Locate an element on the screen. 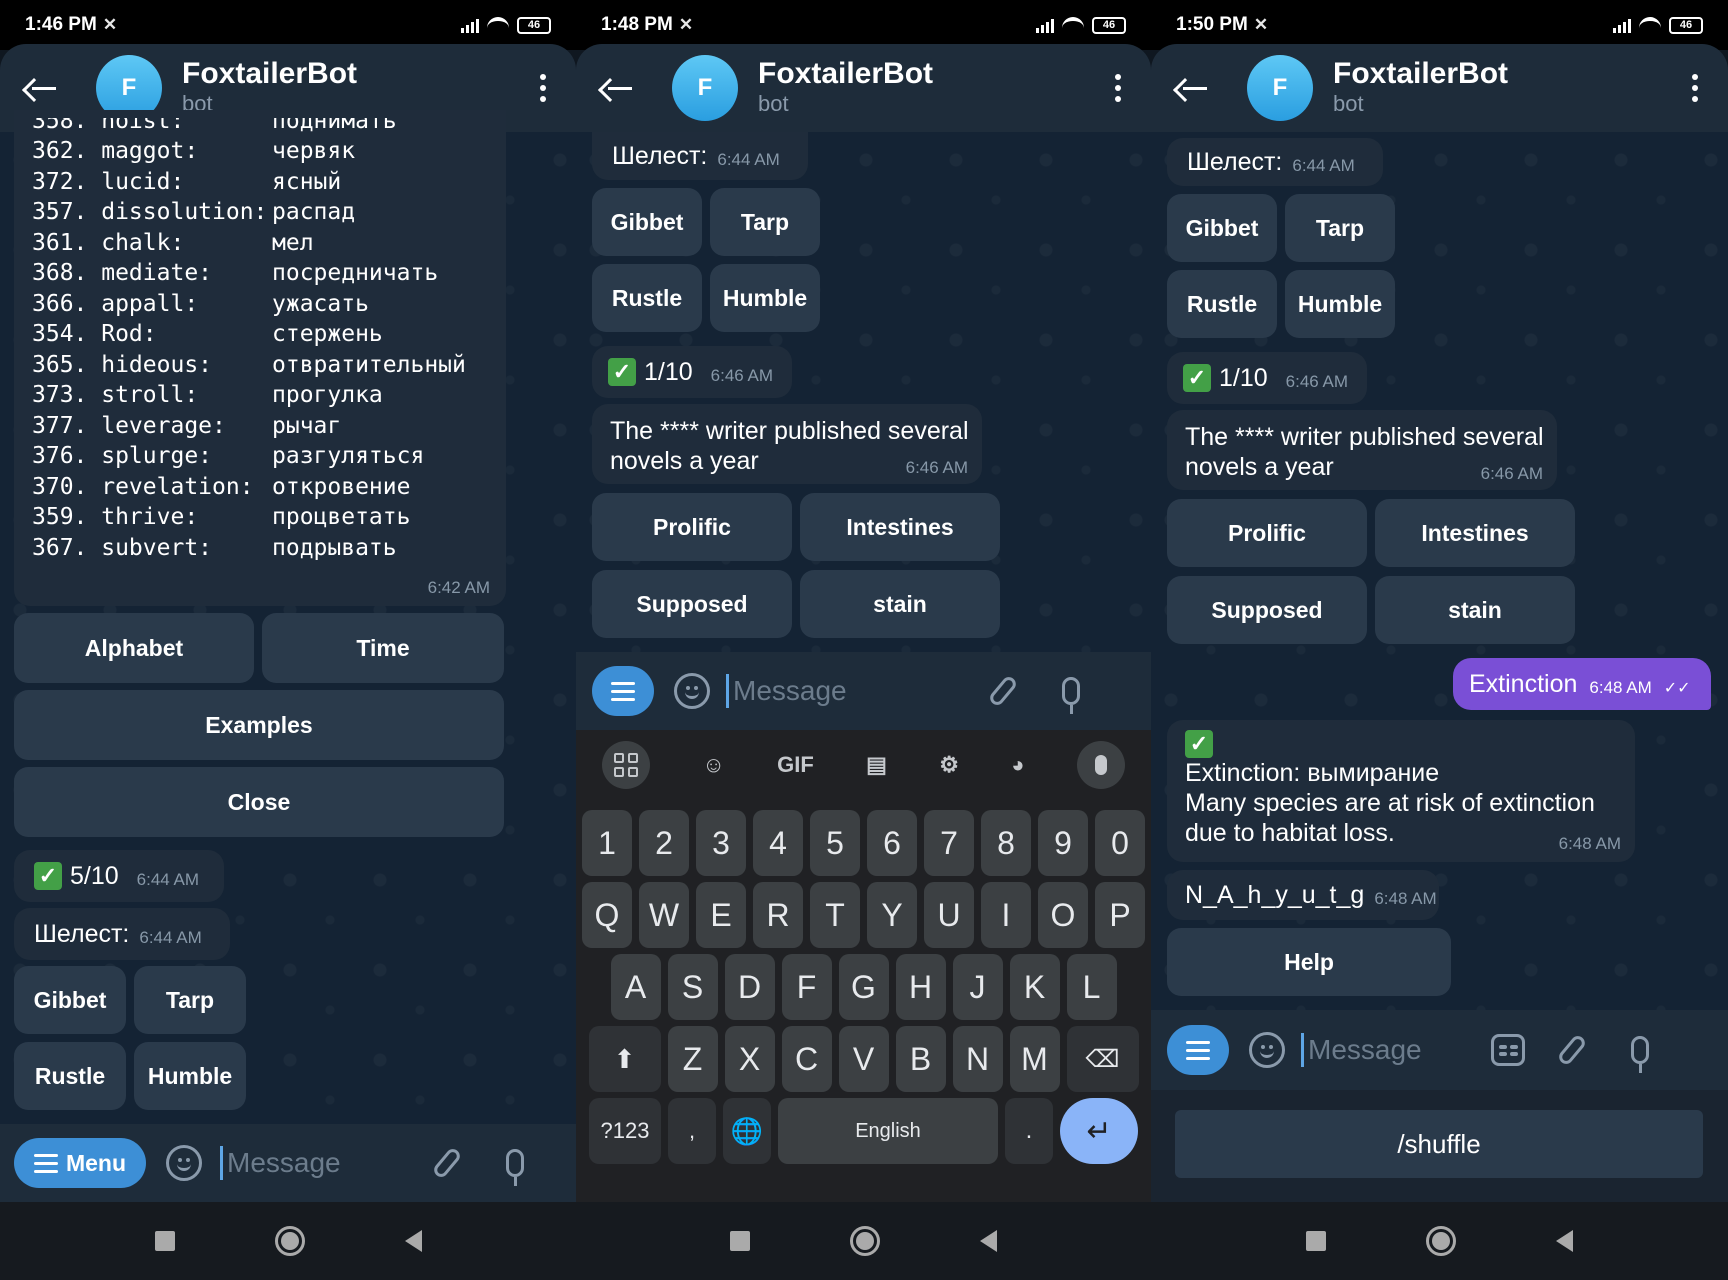 The height and width of the screenshot is (1280, 1728). key-r: R is located at coordinates (778, 915).